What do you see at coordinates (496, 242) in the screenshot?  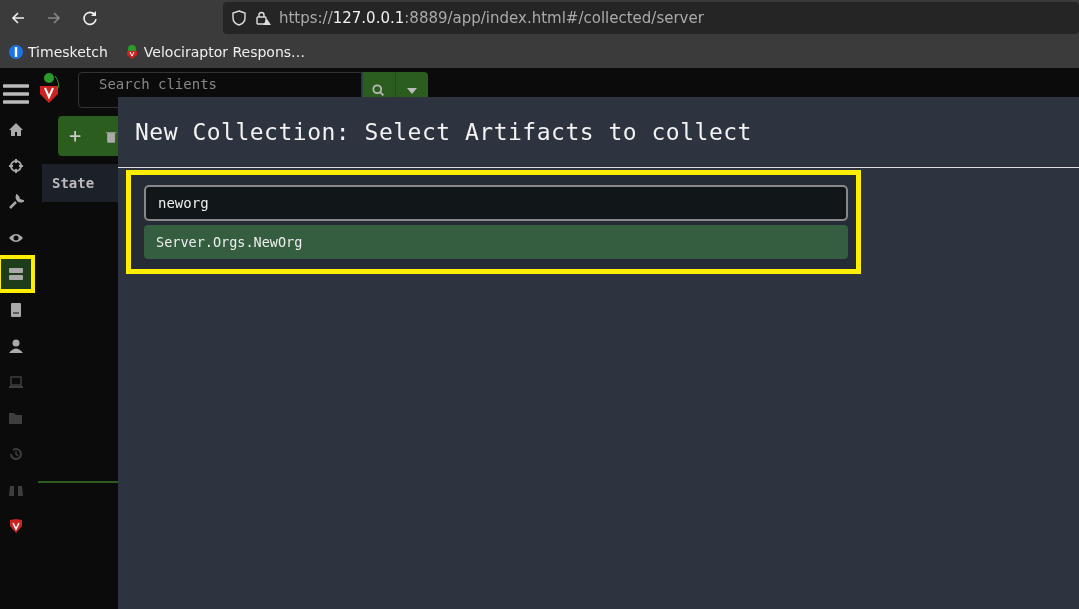 I see `artifact-result: Server.Orgs.NewOrg` at bounding box center [496, 242].